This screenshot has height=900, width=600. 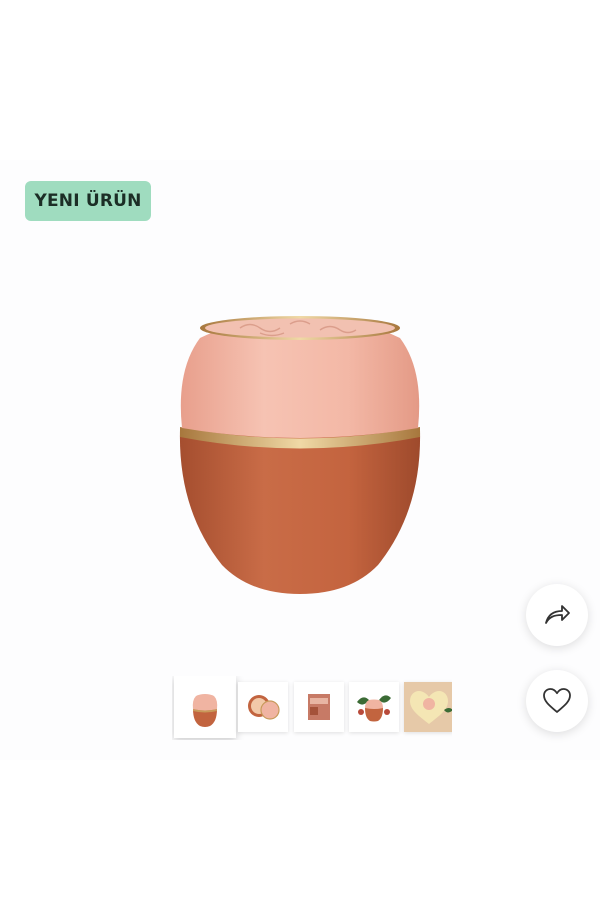 I want to click on thumbnail-box-image, so click(x=319, y=707).